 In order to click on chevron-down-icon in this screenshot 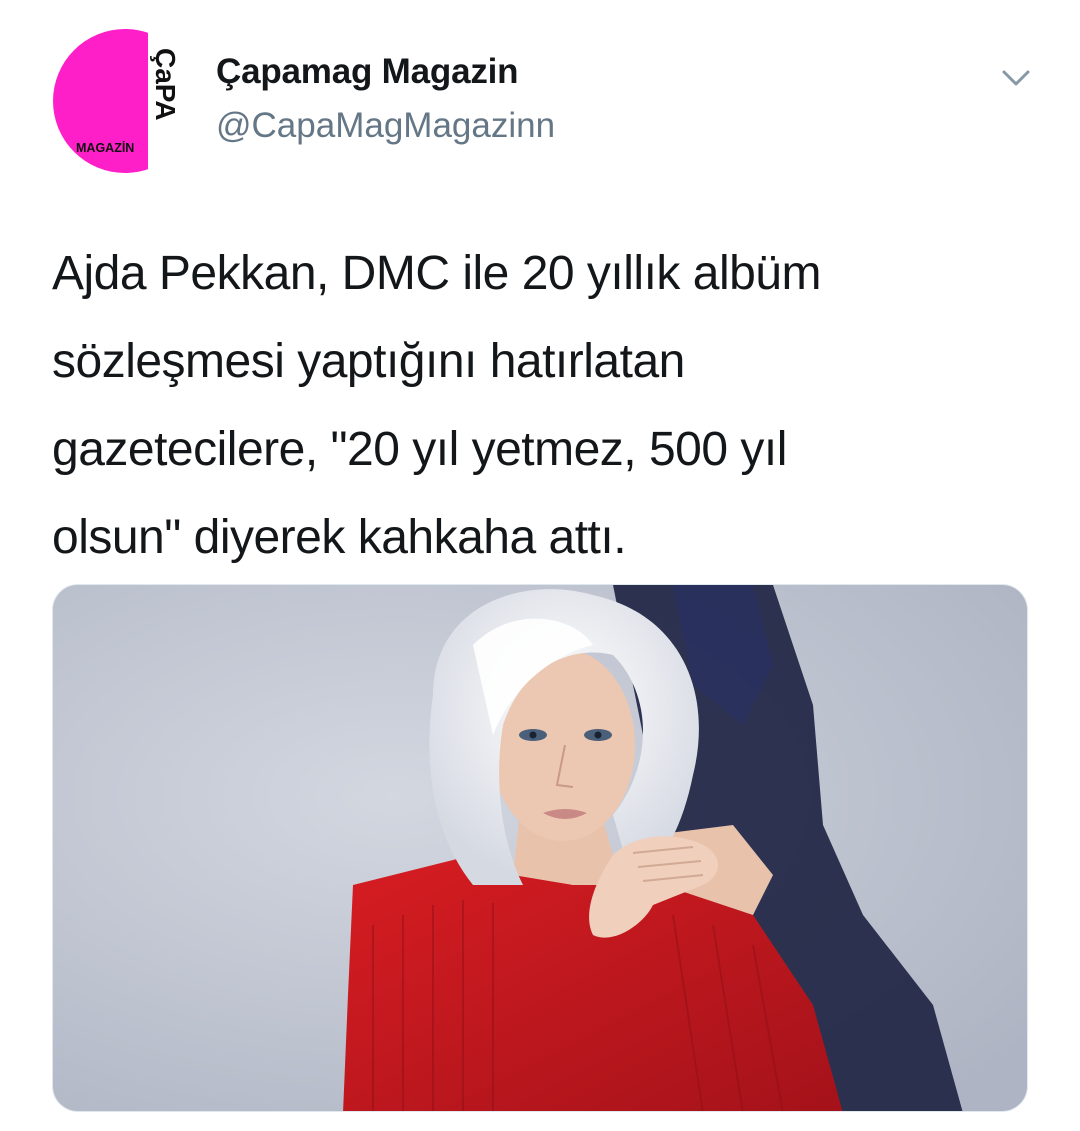, I will do `click(1016, 79)`.